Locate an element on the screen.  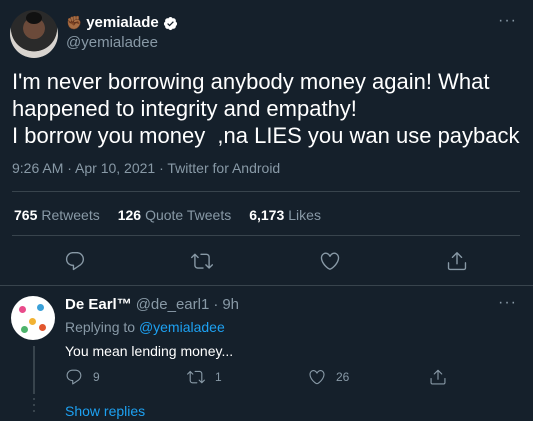
author-name-row: ✊🏾 yemialade is located at coordinates (122, 23).